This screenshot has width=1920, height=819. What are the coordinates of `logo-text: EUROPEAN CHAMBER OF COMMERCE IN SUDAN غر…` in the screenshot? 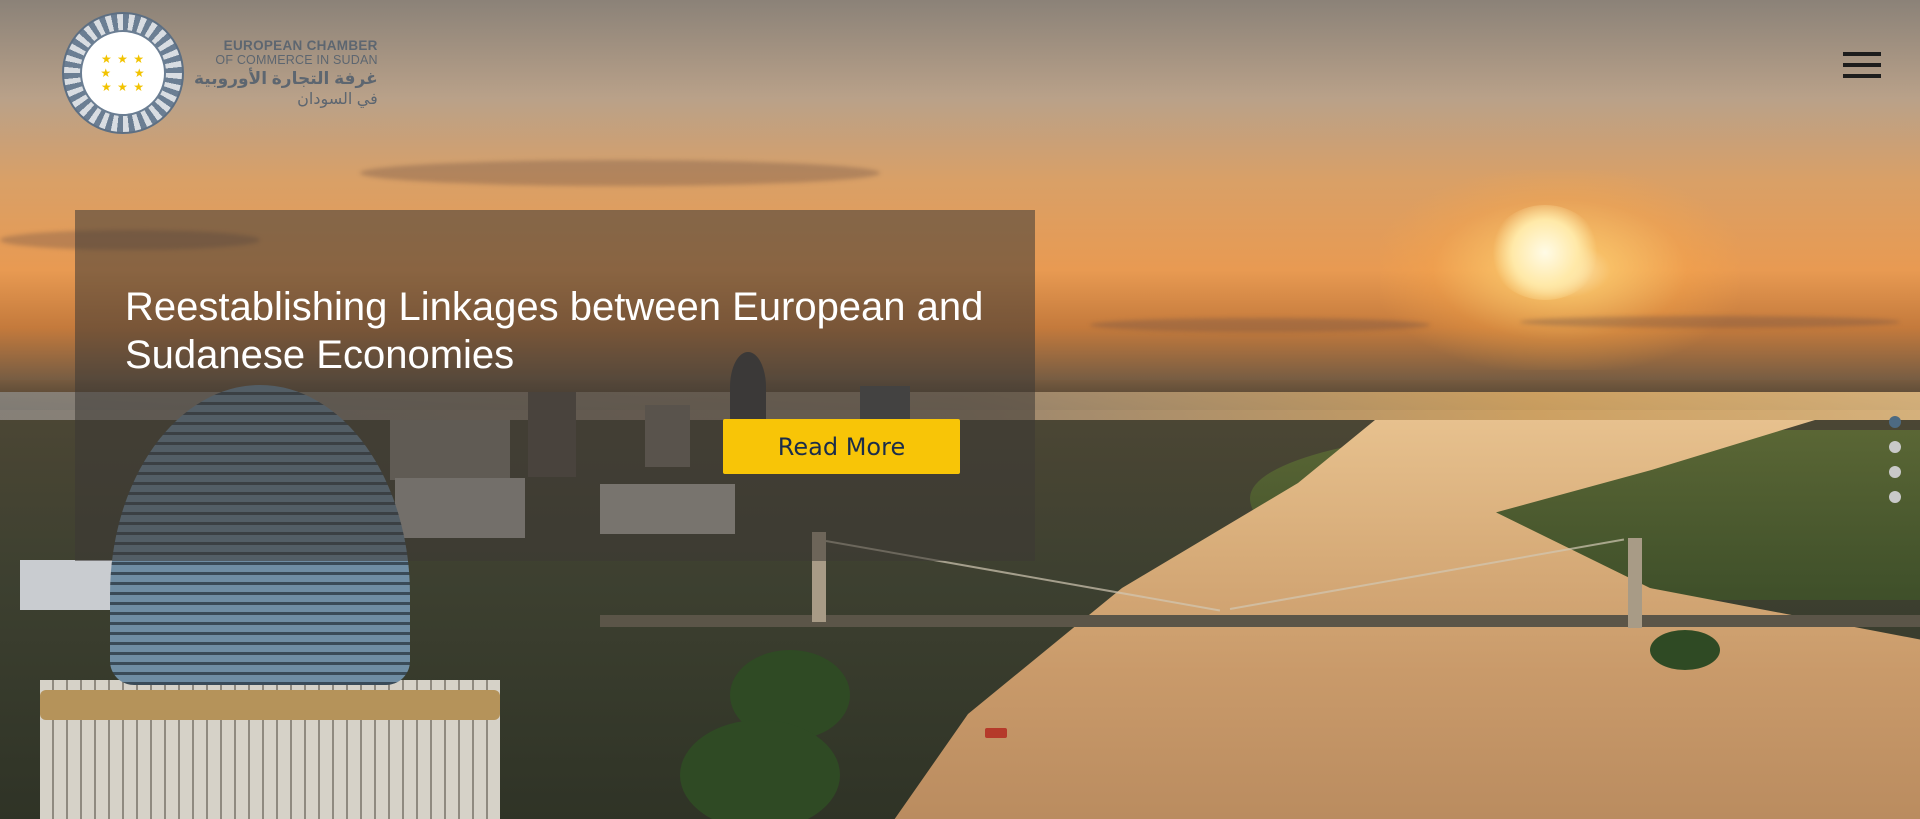 It's located at (286, 73).